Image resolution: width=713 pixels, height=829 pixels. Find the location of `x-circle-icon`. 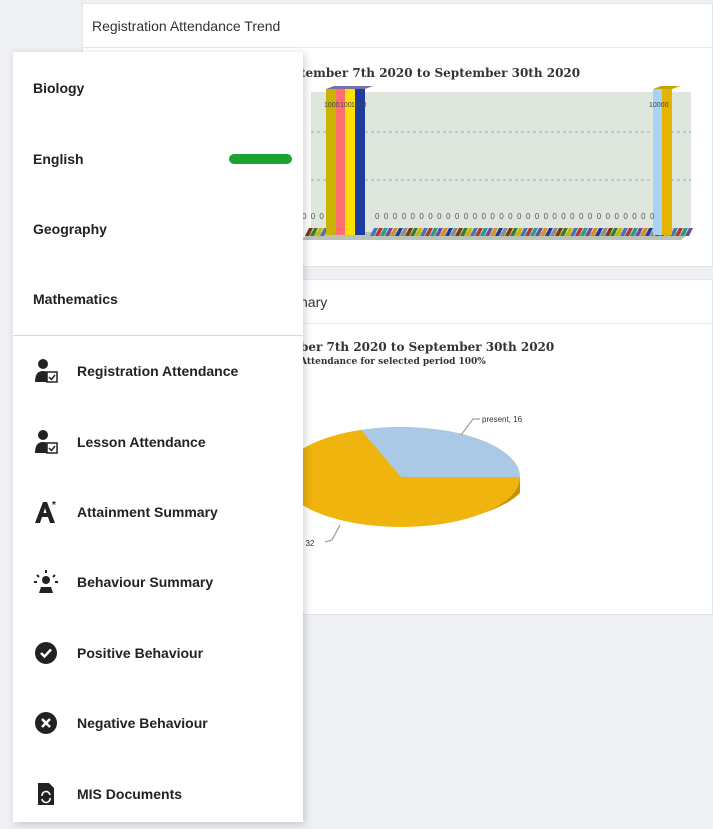

x-circle-icon is located at coordinates (46, 723).